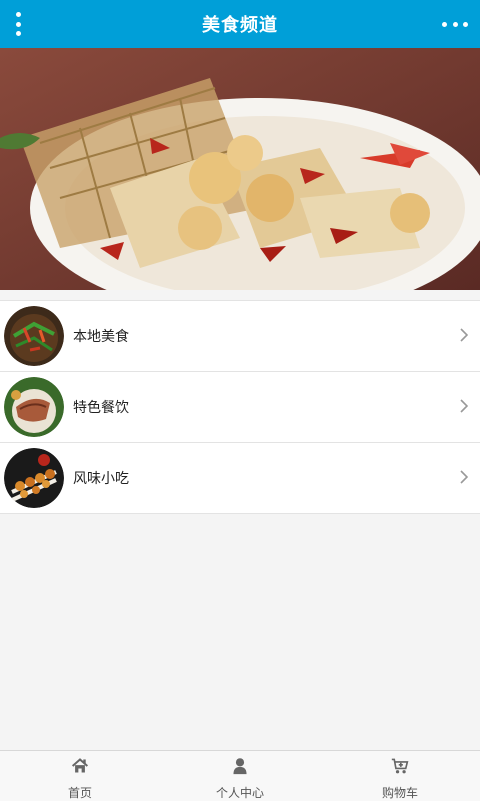  I want to click on more-button, so click(455, 24).